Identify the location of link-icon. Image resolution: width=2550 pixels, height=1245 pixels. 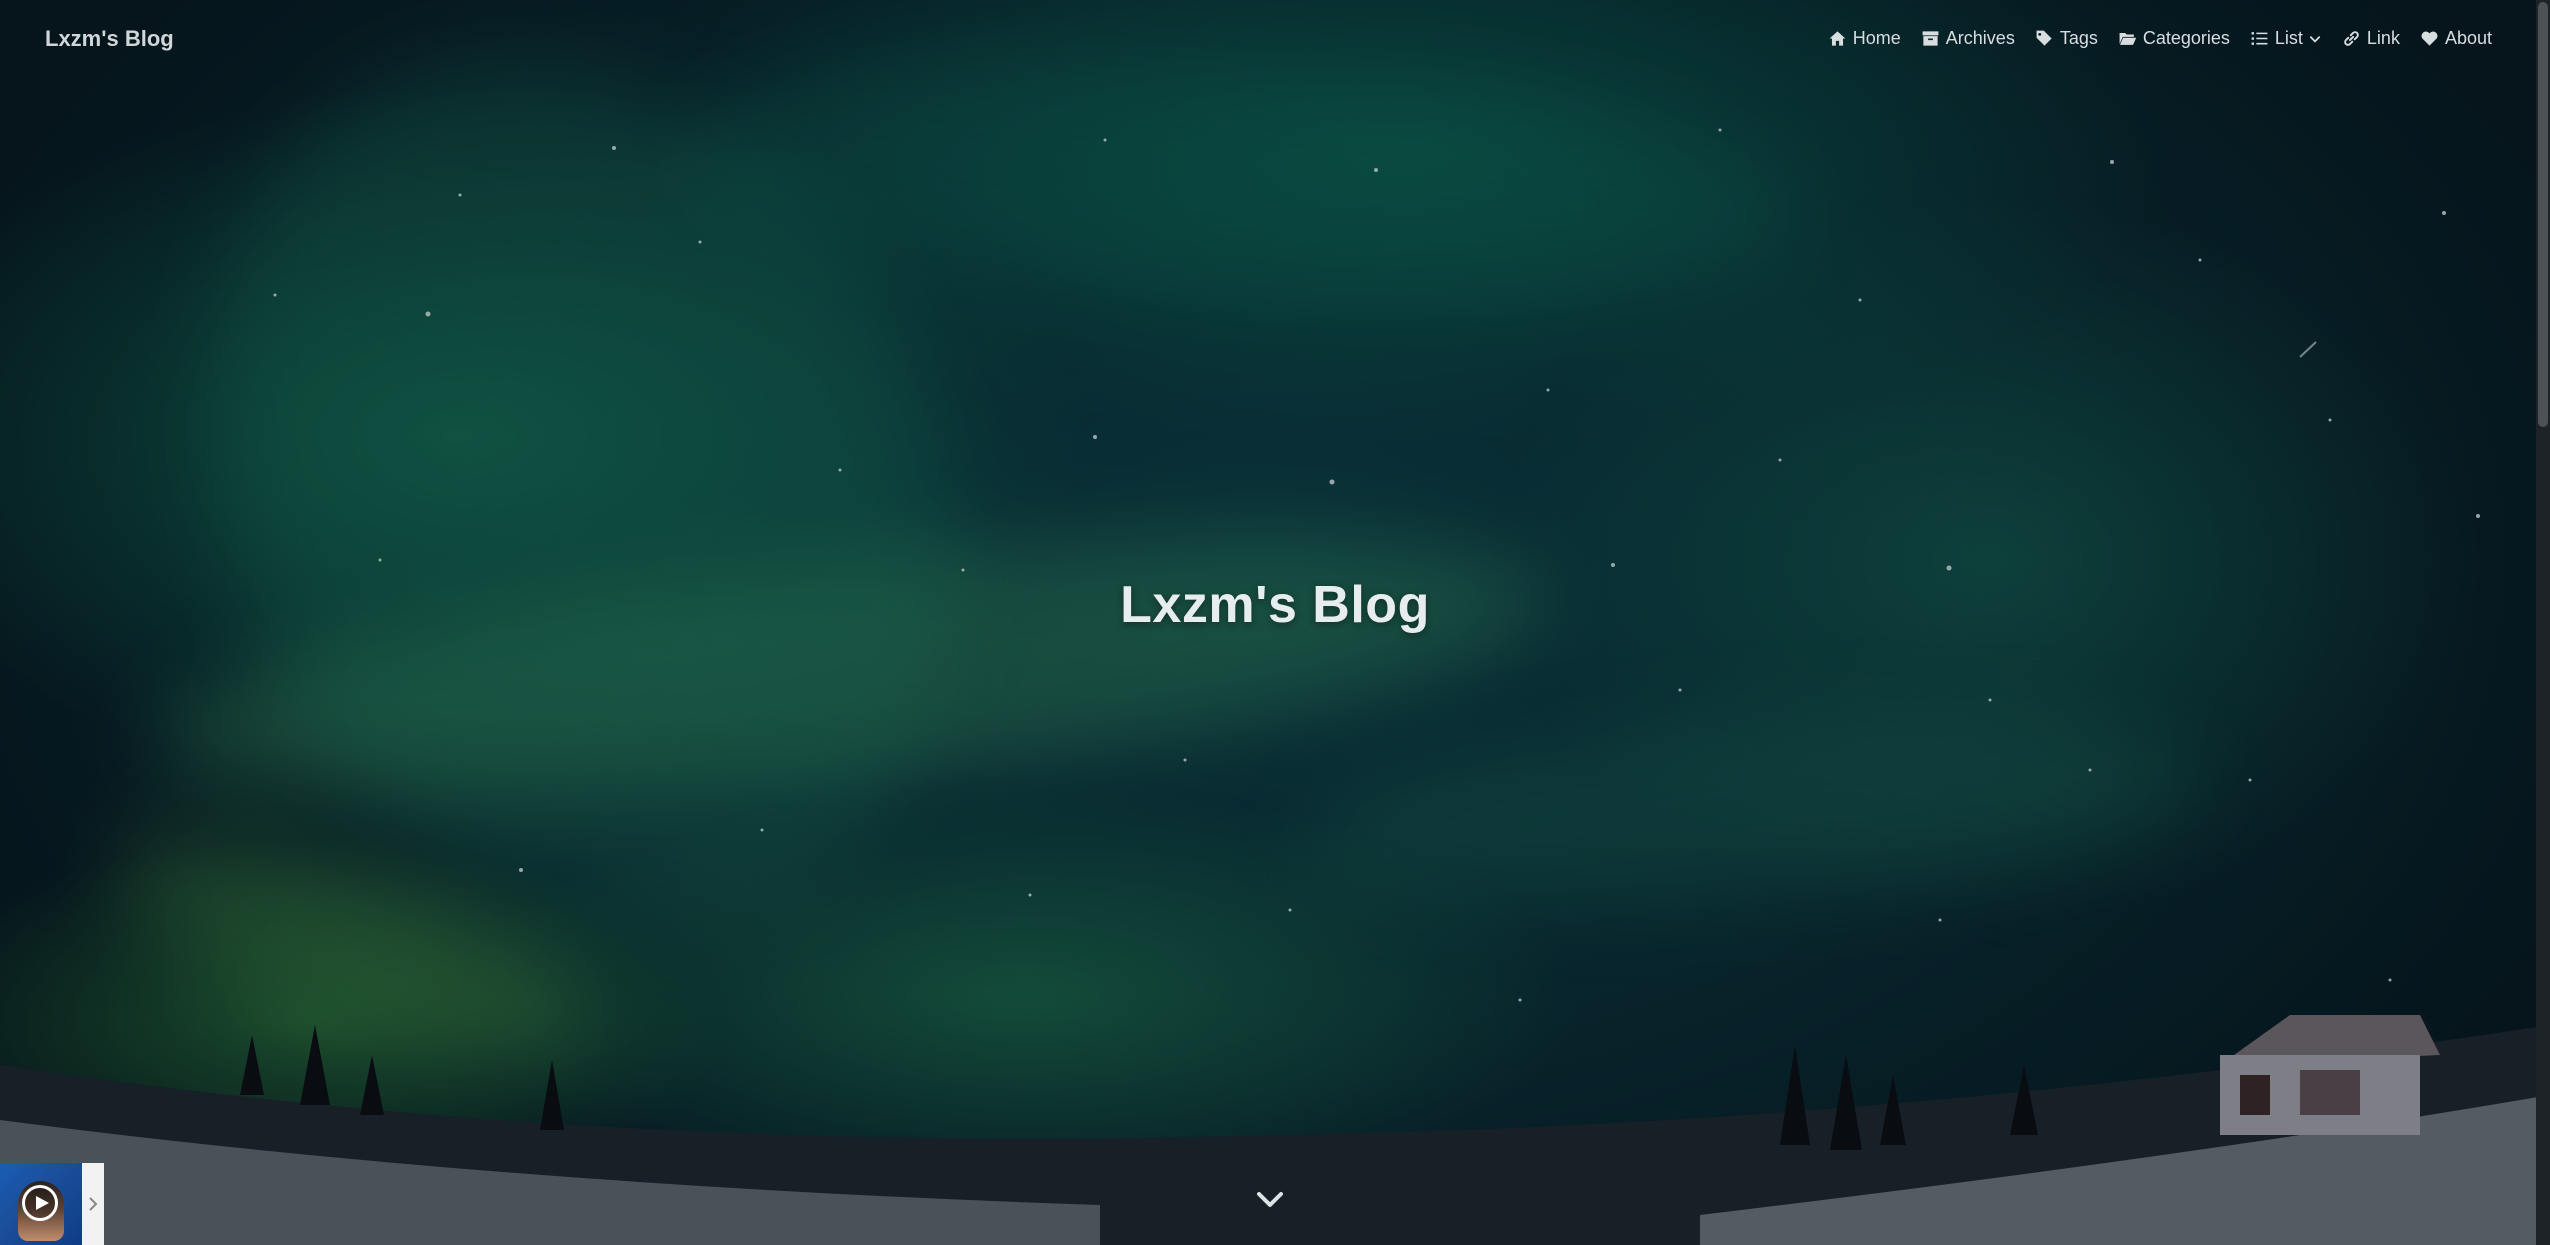
(2351, 38).